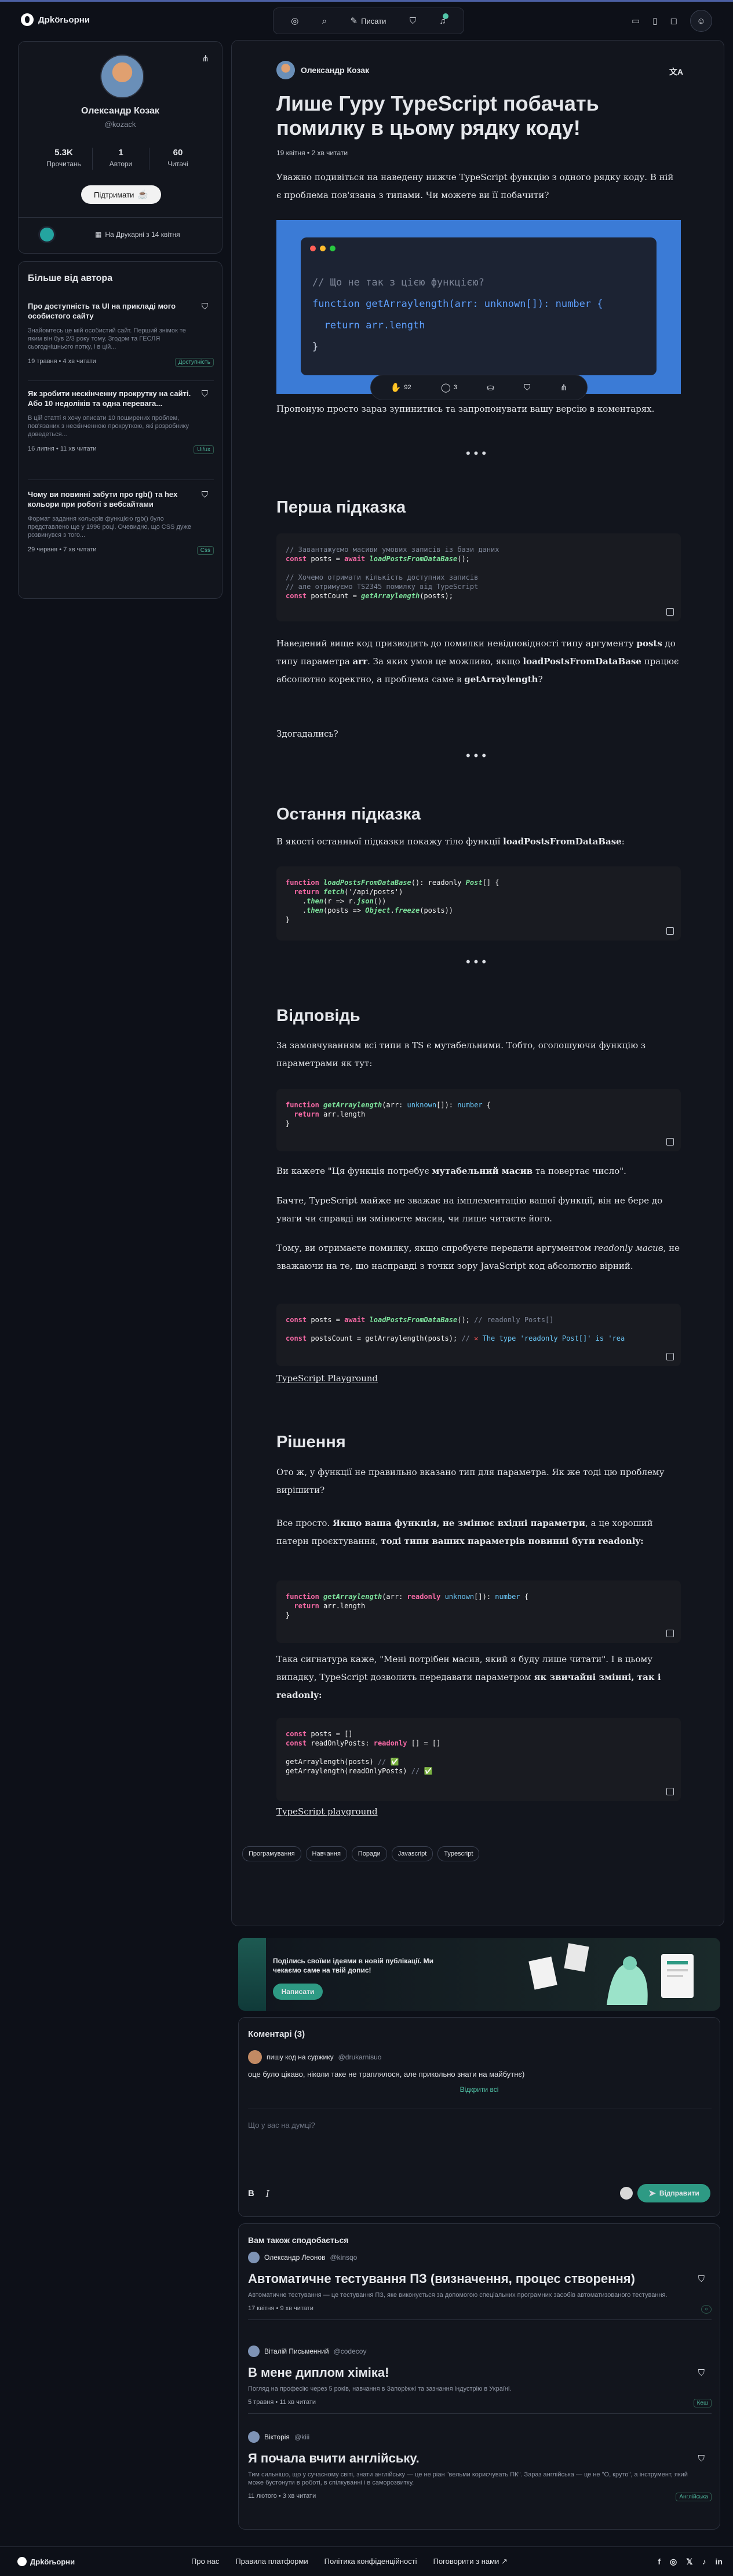  I want to click on tag-chip: Програмування, so click(271, 1853).